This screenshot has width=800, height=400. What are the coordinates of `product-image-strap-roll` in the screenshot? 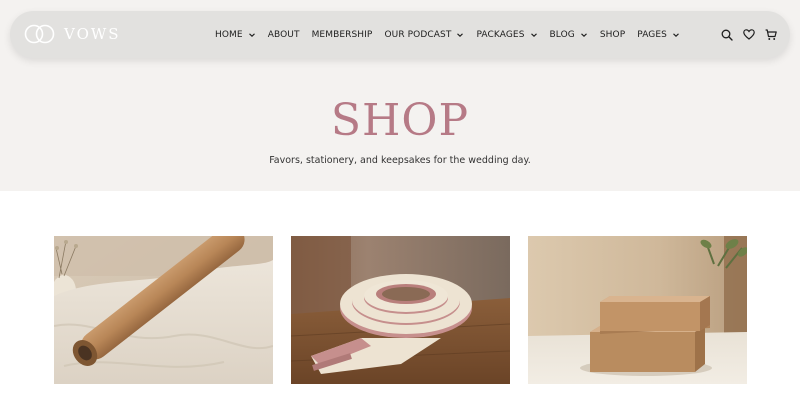 It's located at (400, 310).